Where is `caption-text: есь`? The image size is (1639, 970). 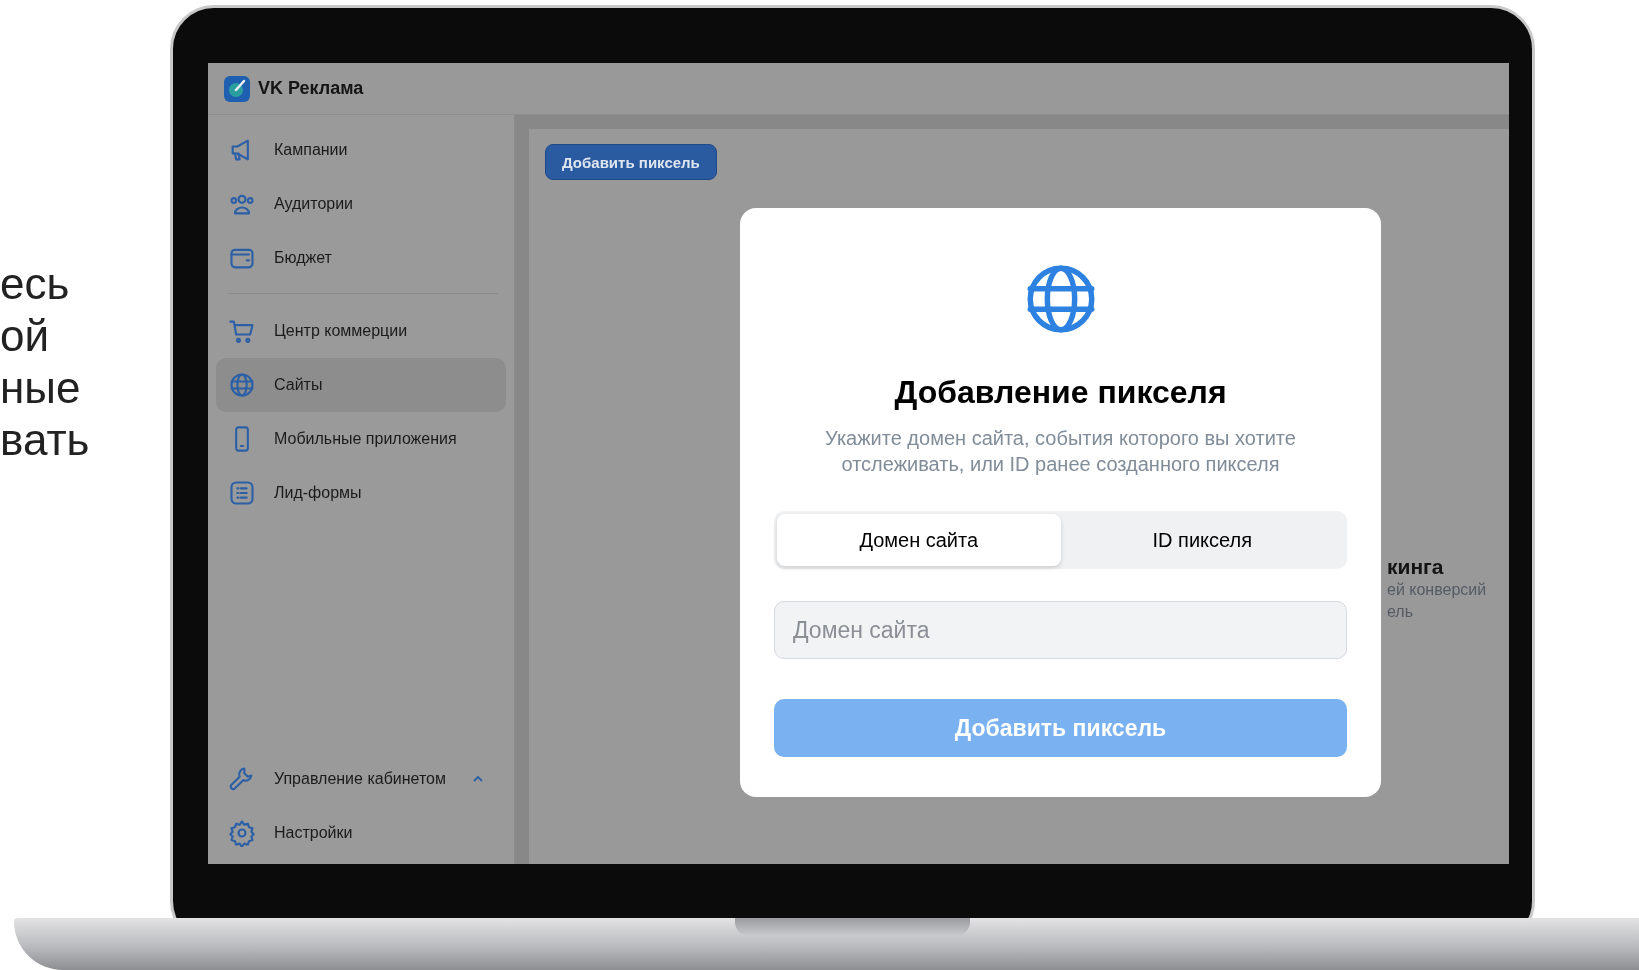 caption-text: есь is located at coordinates (35, 284).